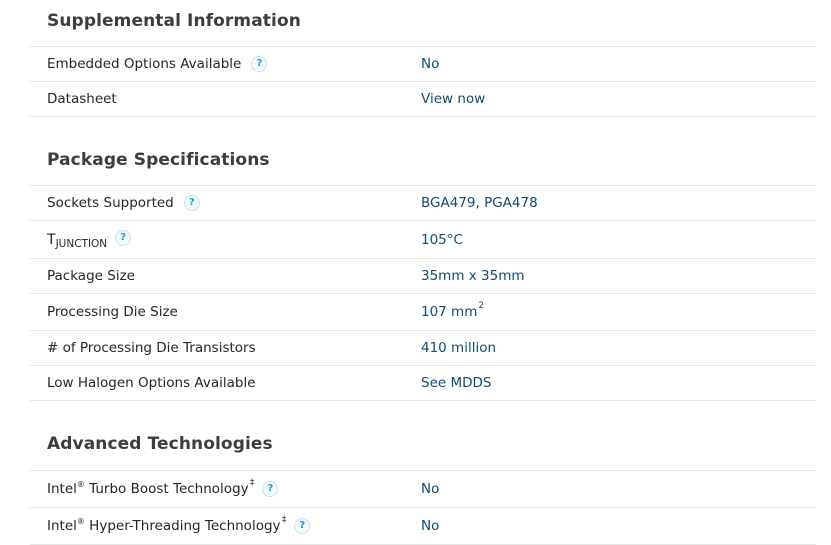  I want to click on spec-value-superscript: 2, so click(481, 306).